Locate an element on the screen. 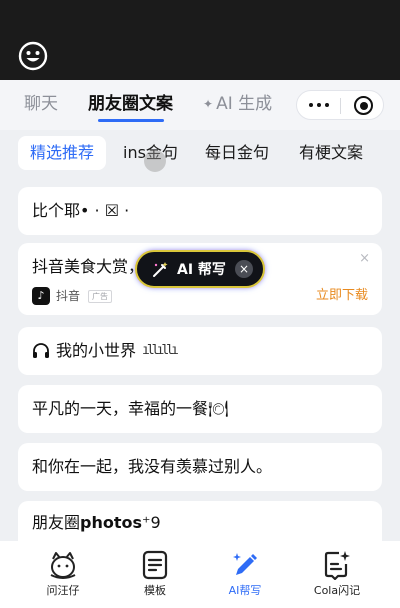 The image size is (400, 608). ad-badge: 广告 is located at coordinates (100, 296).